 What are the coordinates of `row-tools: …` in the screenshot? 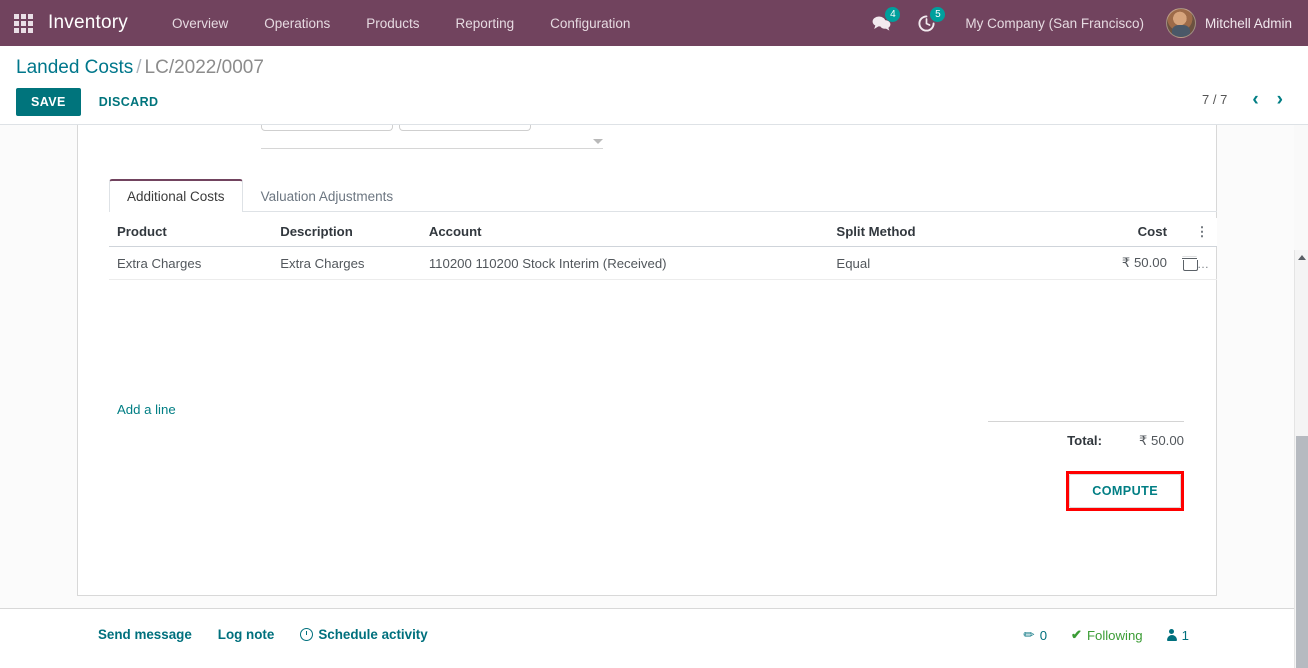 It's located at (1195, 263).